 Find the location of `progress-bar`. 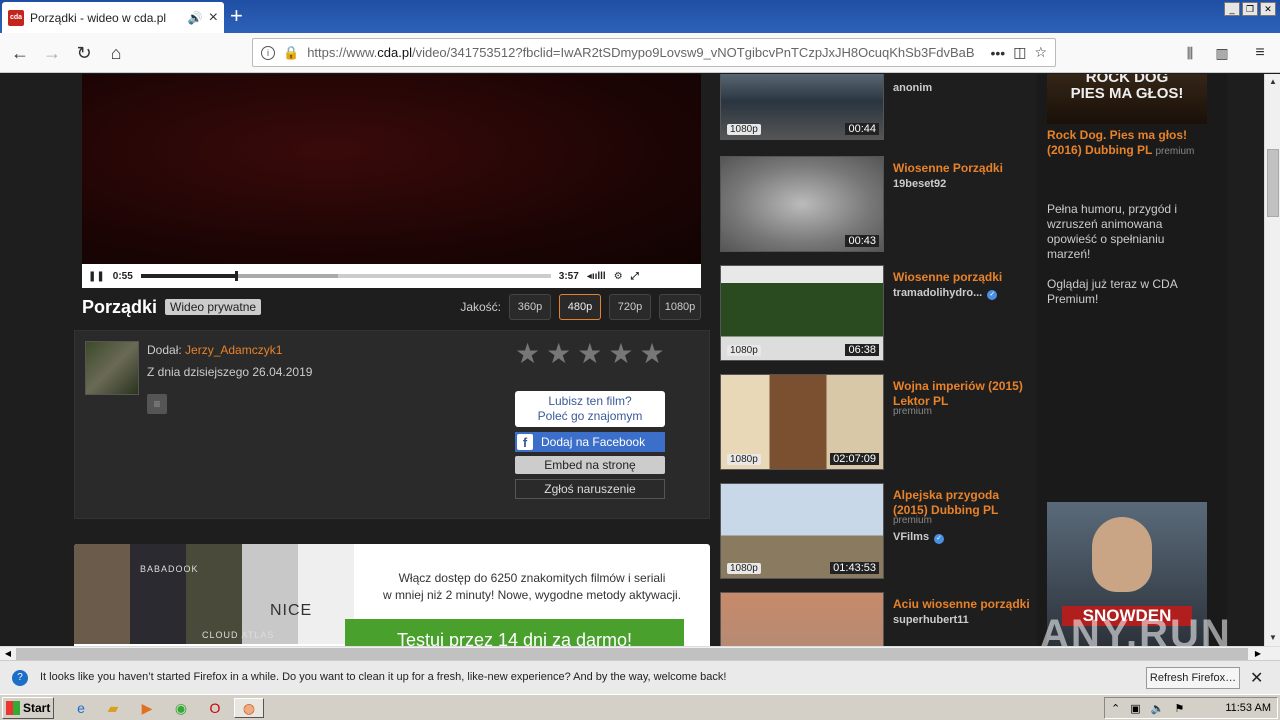

progress-bar is located at coordinates (345, 276).